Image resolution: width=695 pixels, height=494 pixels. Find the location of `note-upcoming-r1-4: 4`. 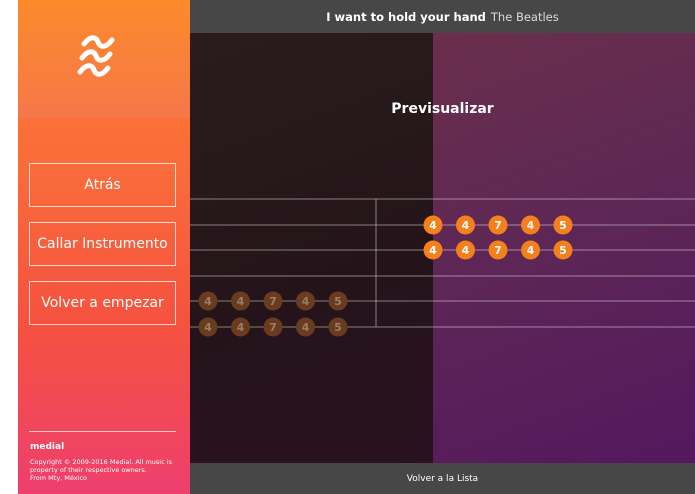

note-upcoming-r1-4: 4 is located at coordinates (530, 225).